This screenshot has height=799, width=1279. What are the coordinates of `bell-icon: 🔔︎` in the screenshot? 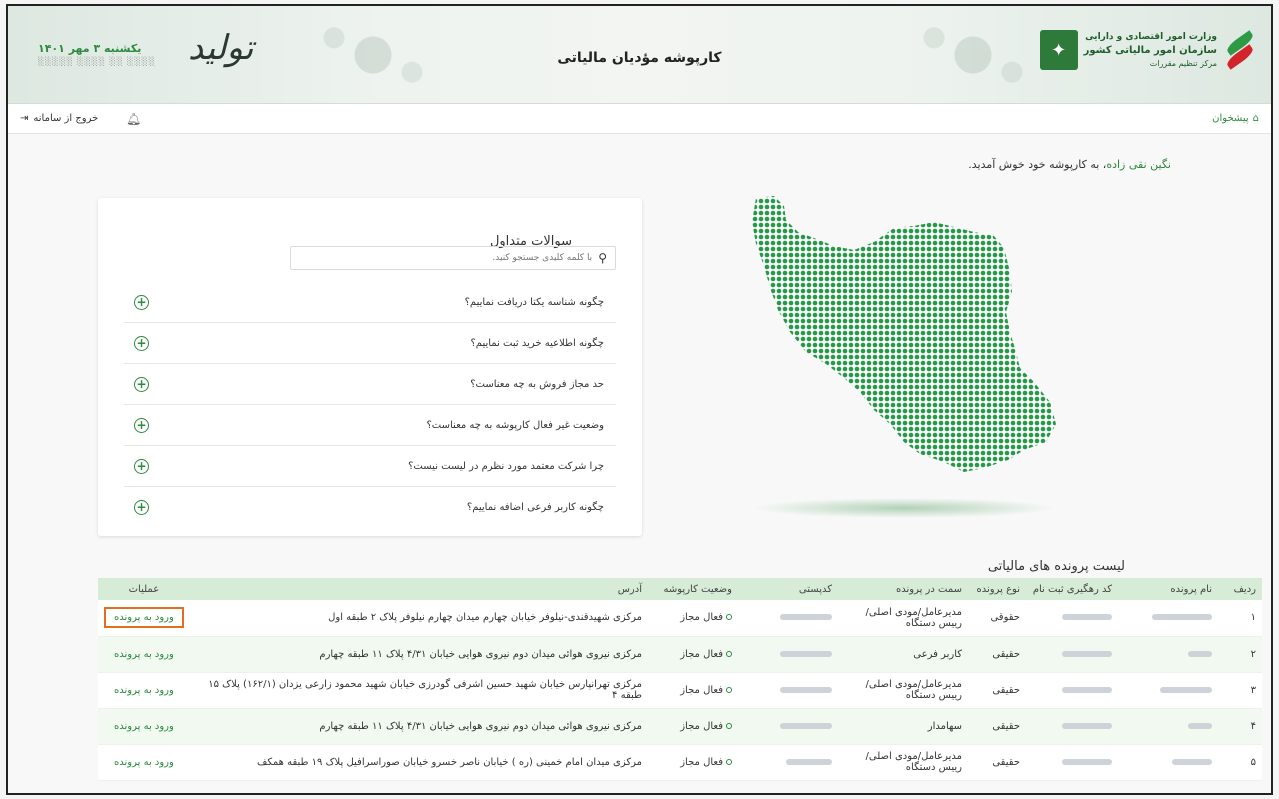 It's located at (133, 119).